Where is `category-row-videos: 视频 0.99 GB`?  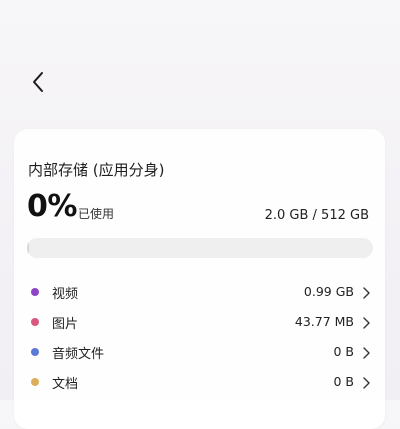
category-row-videos: 视频 0.99 GB is located at coordinates (199, 292).